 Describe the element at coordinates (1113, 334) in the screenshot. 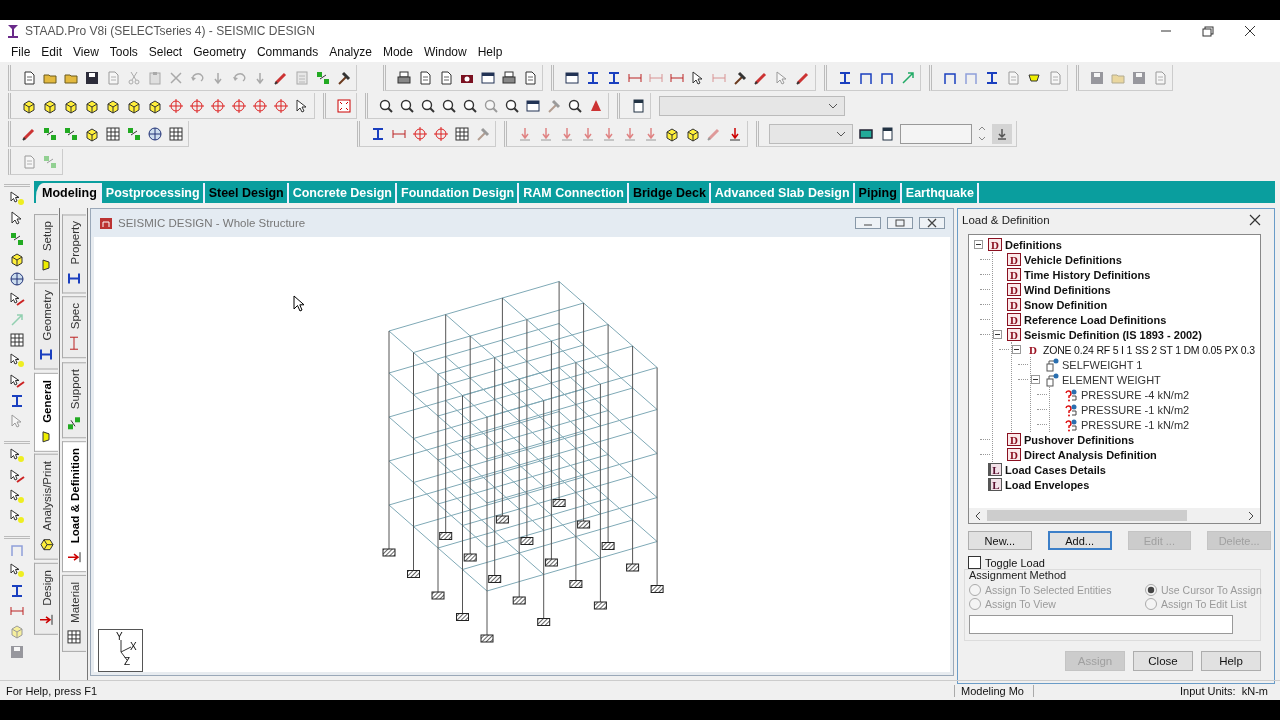

I see `tree-item: Seismic Definition (IS 1893 - 2002)` at that location.